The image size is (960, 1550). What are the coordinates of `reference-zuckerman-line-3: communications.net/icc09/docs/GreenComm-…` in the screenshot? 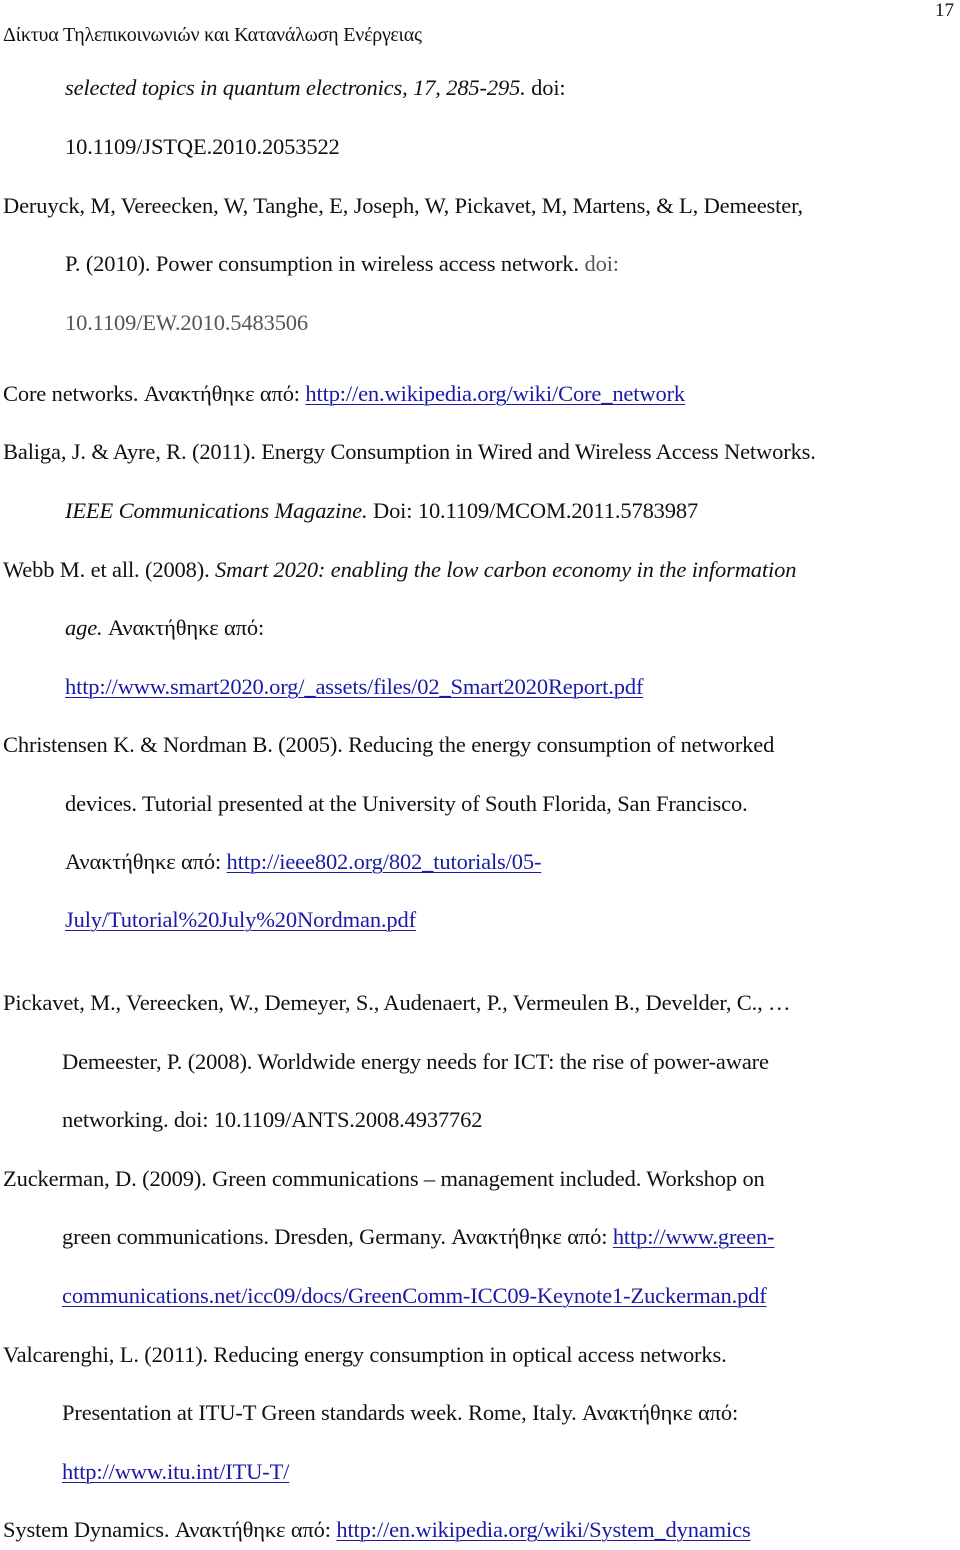 It's located at (414, 1296).